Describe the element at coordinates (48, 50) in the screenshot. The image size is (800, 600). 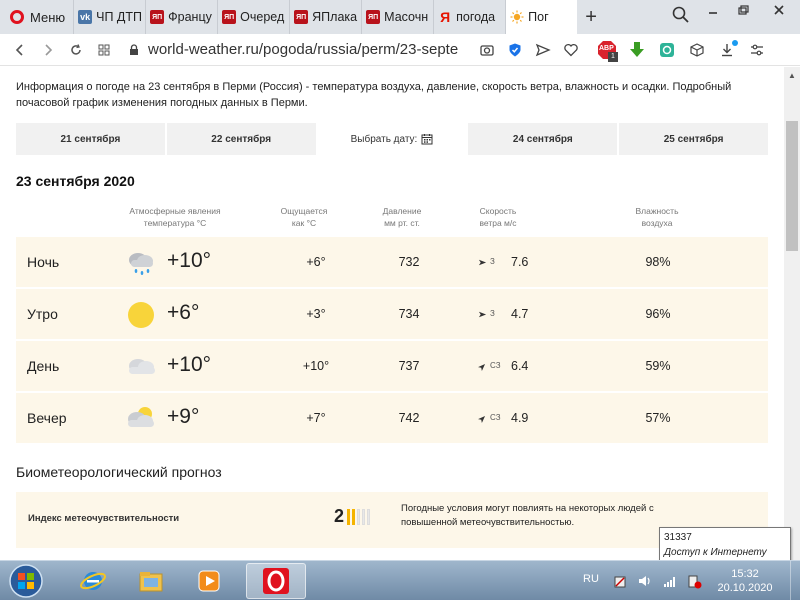
I see `forward-button` at that location.